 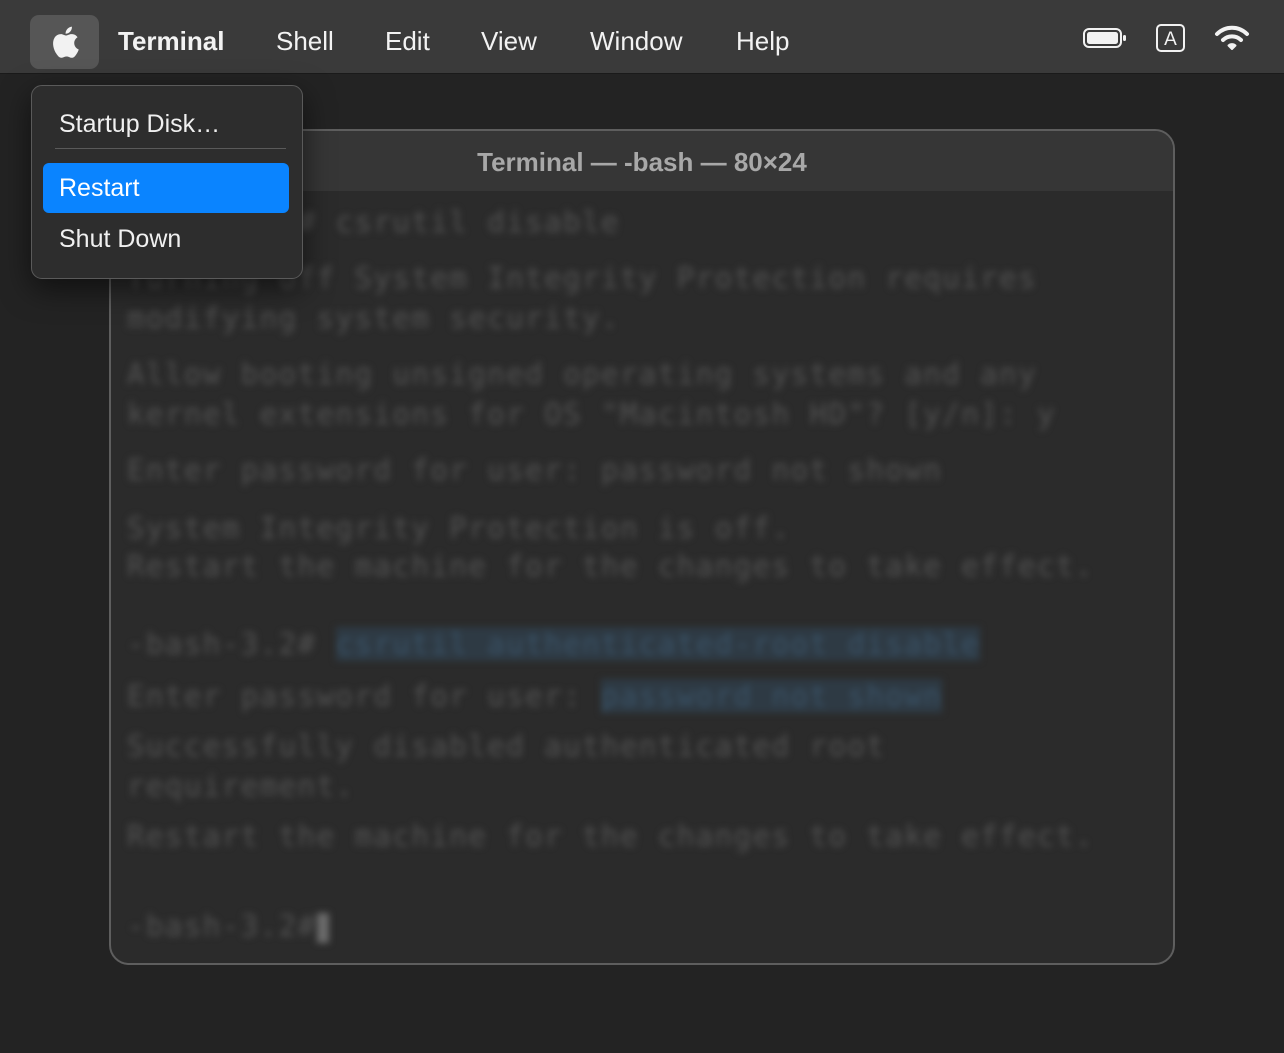 What do you see at coordinates (506, 746) in the screenshot?
I see `terminal-line: Successfully disabled authenticated root` at bounding box center [506, 746].